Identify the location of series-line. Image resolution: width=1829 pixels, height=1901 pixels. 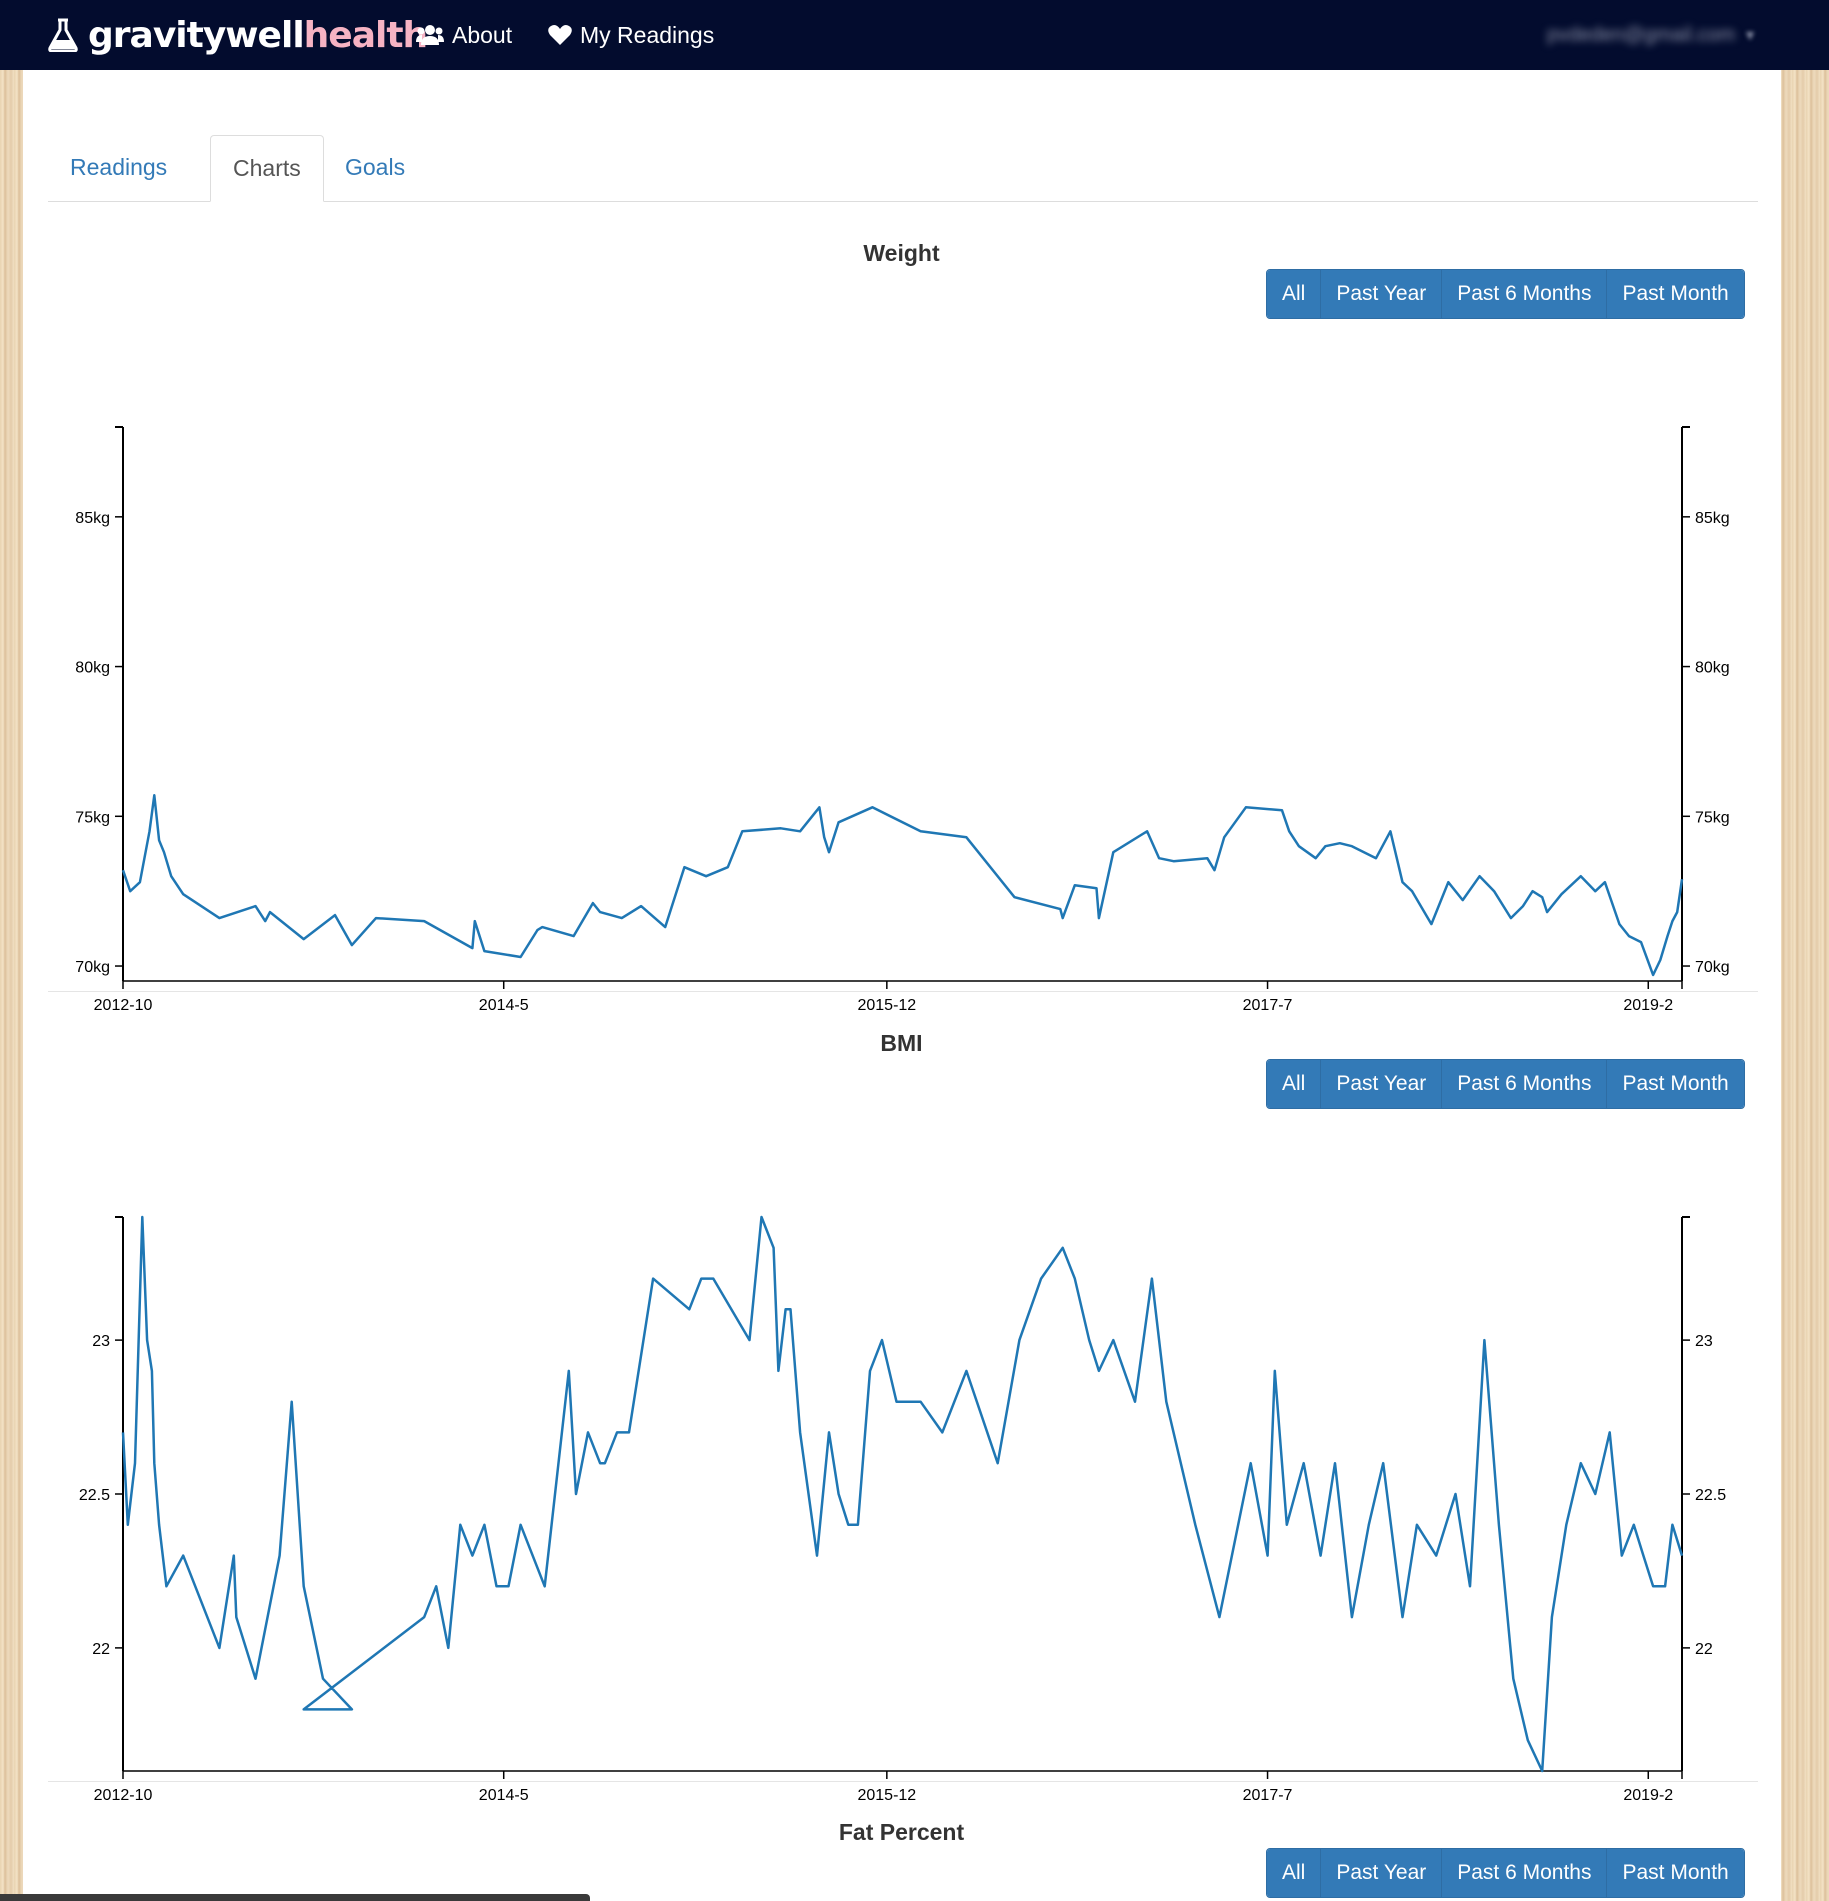
(902, 885).